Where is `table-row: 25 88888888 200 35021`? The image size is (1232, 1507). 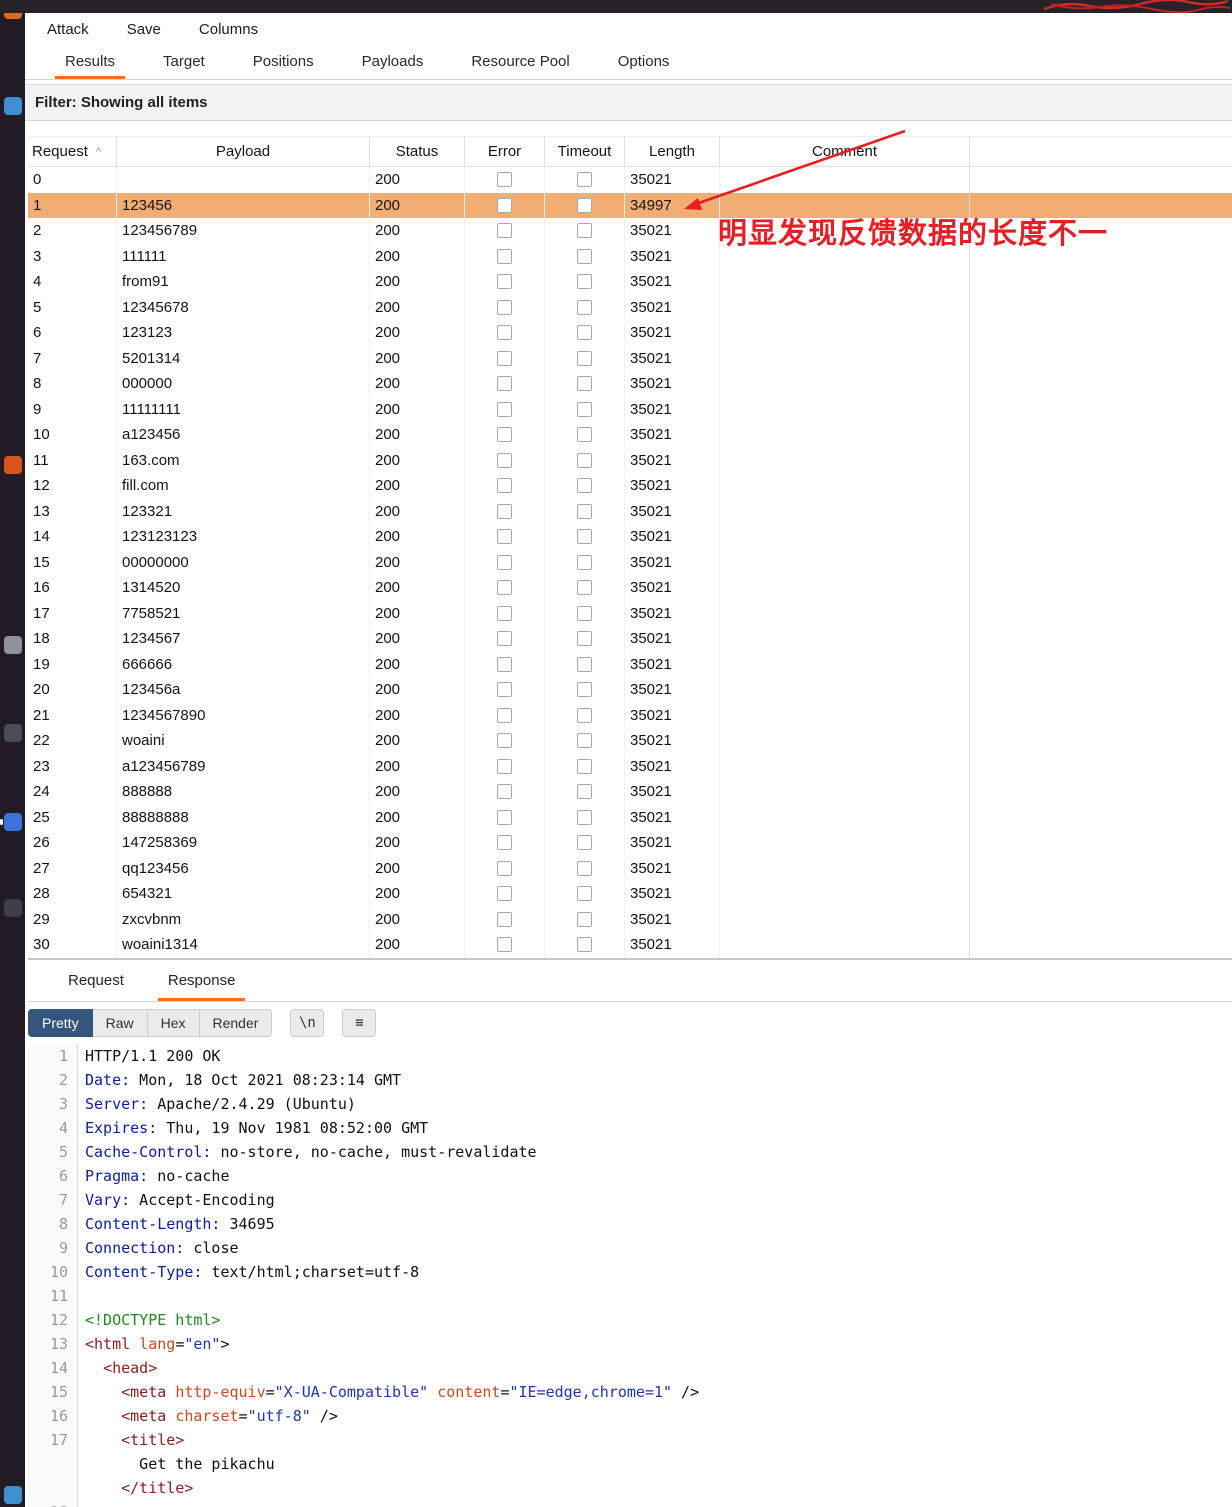 table-row: 25 88888888 200 35021 is located at coordinates (630, 817).